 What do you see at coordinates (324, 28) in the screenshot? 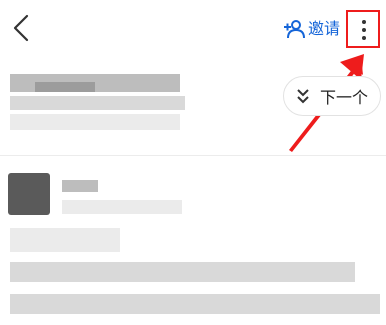
I see `invite-label: 邀请` at bounding box center [324, 28].